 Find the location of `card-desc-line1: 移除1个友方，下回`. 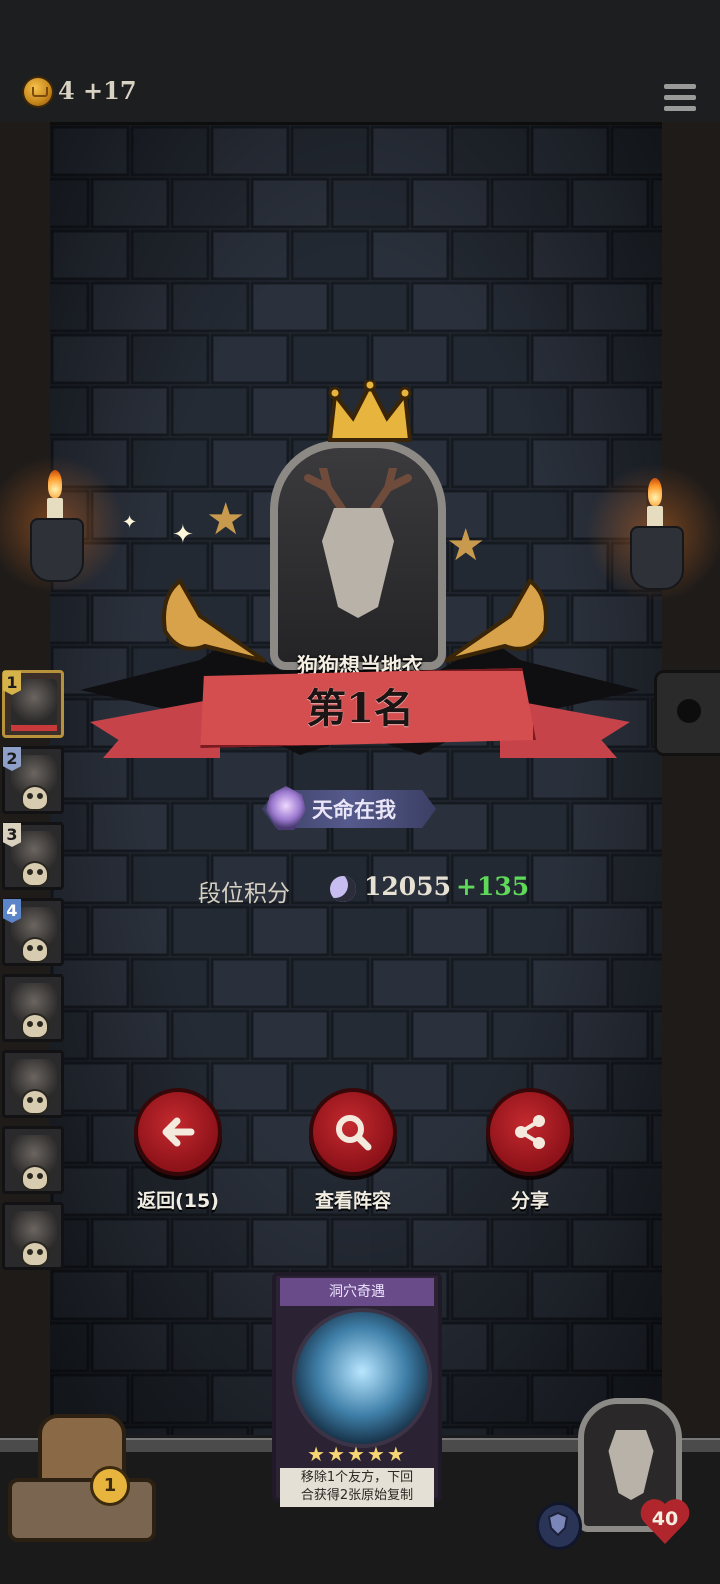

card-desc-line1: 移除1个友方，下回 is located at coordinates (357, 1477).